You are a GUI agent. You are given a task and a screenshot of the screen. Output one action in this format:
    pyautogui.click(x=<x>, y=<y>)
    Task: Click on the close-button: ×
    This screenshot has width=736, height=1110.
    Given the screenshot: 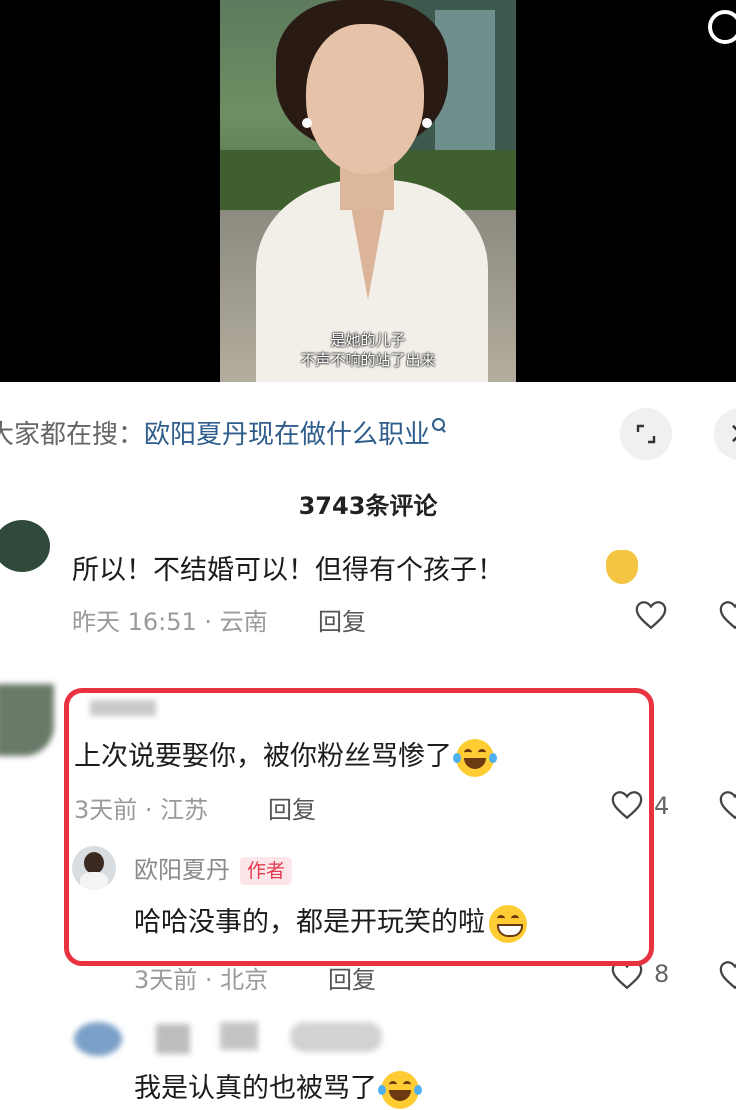 What is the action you would take?
    pyautogui.click(x=725, y=434)
    